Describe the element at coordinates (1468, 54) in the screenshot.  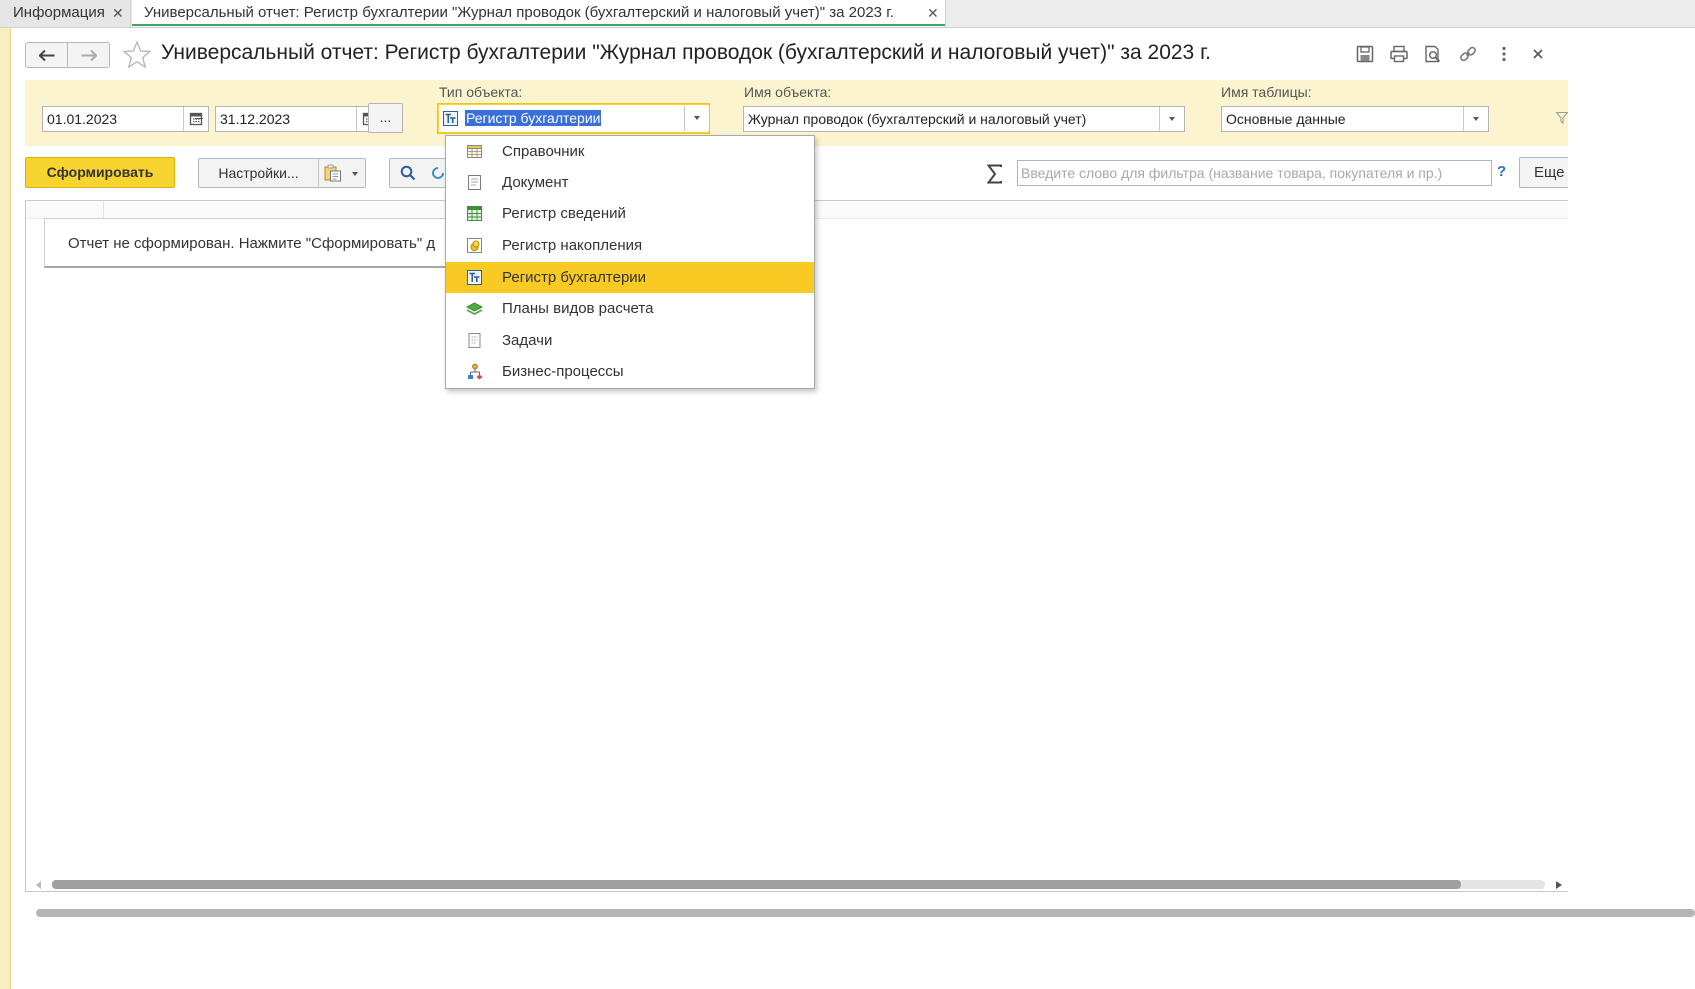
I see `link-icon` at that location.